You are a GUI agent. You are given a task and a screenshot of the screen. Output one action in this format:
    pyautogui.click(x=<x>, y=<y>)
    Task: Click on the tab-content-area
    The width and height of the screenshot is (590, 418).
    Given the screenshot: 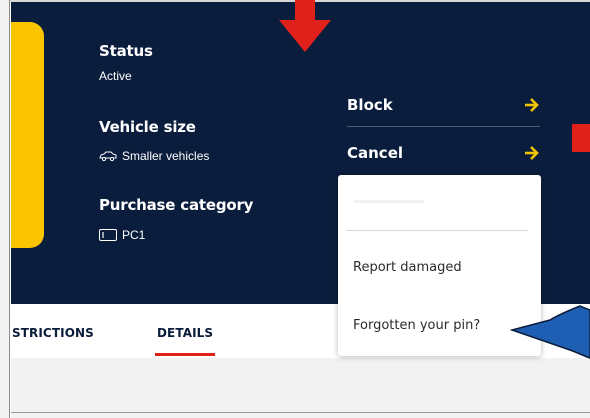 What is the action you would take?
    pyautogui.click(x=300, y=388)
    